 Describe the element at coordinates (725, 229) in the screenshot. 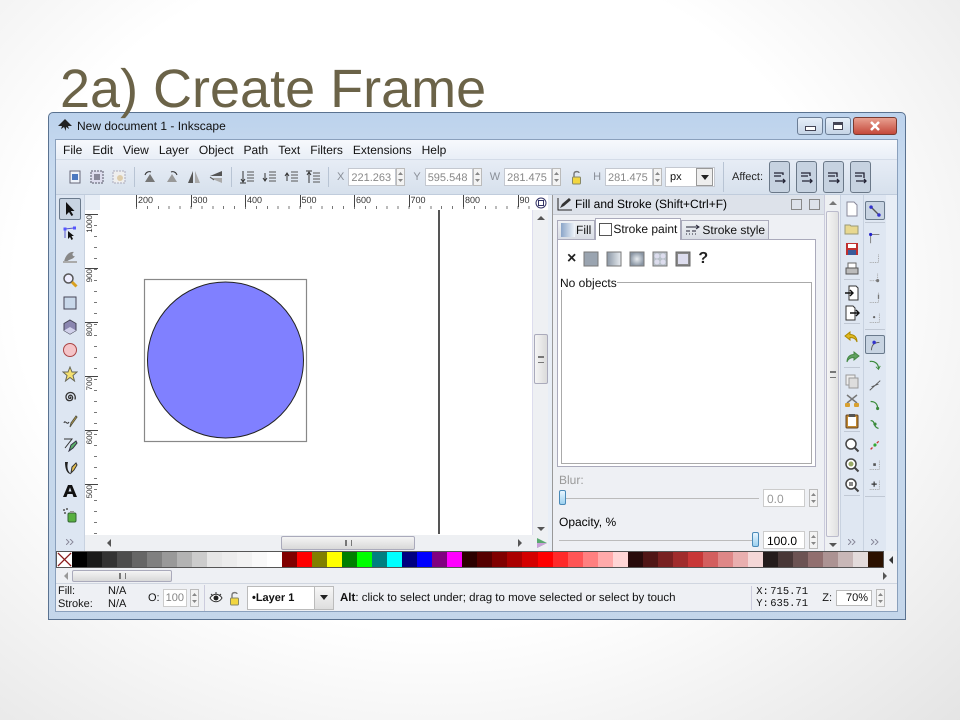

I see `tab: Stroke style` at that location.